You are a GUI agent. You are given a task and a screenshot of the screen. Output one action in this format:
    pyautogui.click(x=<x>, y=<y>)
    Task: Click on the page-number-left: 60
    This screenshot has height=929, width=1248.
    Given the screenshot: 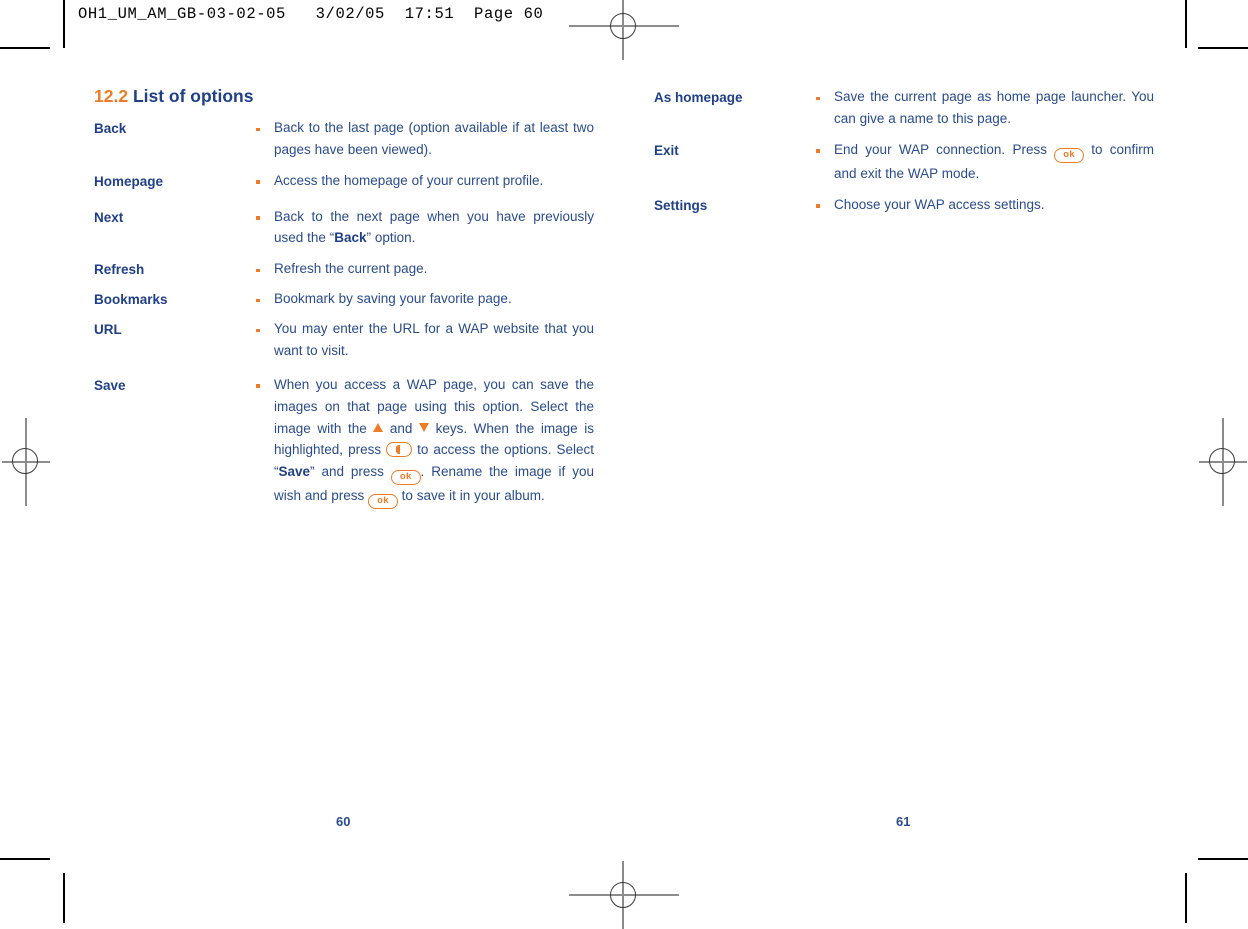 What is the action you would take?
    pyautogui.click(x=343, y=821)
    